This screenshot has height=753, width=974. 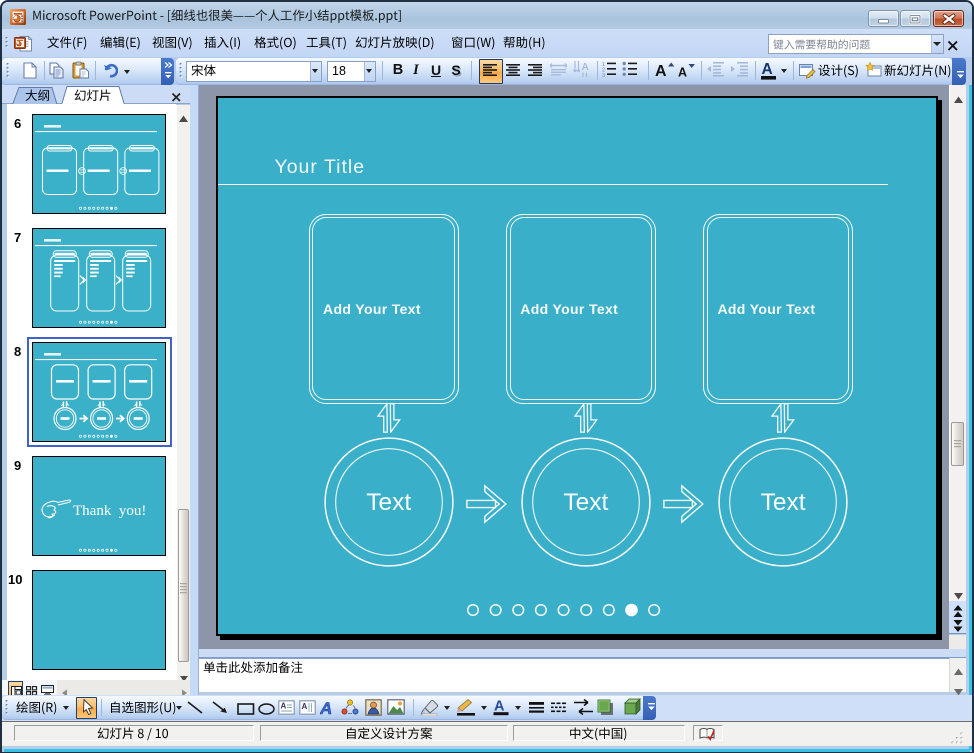 I want to click on svg-text: Thank you!, so click(x=109, y=511).